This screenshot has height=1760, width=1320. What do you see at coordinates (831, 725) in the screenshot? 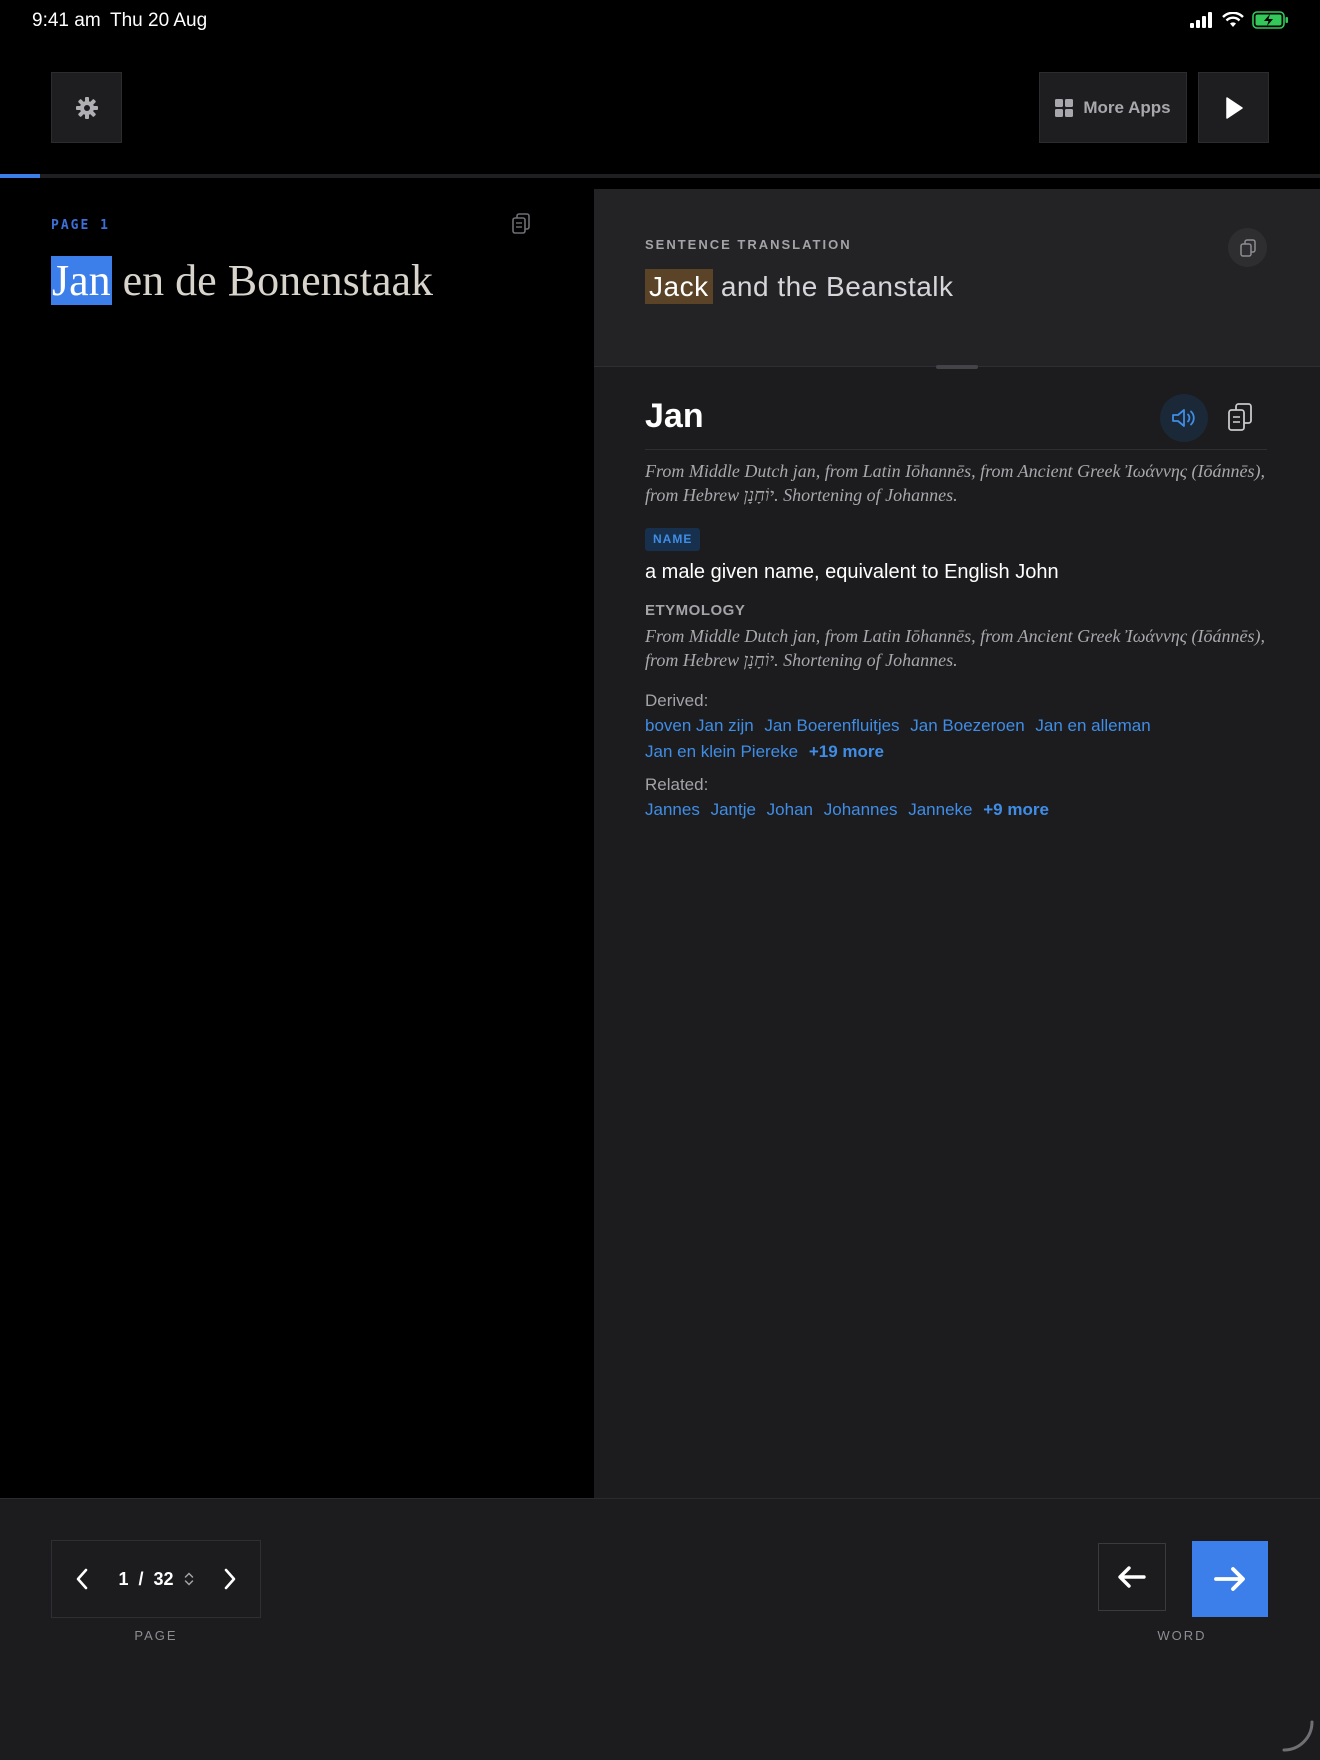
I see `derived-term-link: Jan Boerenfluitjes` at bounding box center [831, 725].